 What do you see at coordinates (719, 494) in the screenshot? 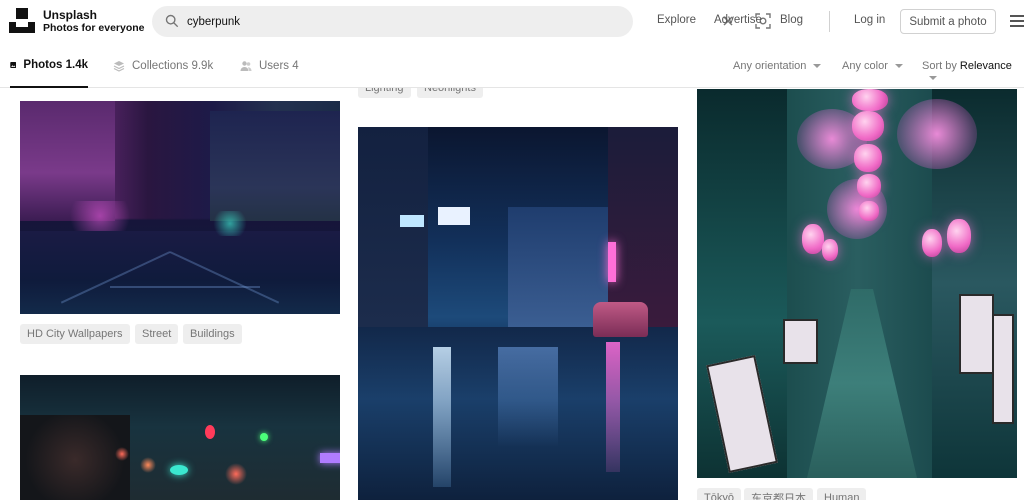
I see `tag-chip: Tōkyō` at bounding box center [719, 494].